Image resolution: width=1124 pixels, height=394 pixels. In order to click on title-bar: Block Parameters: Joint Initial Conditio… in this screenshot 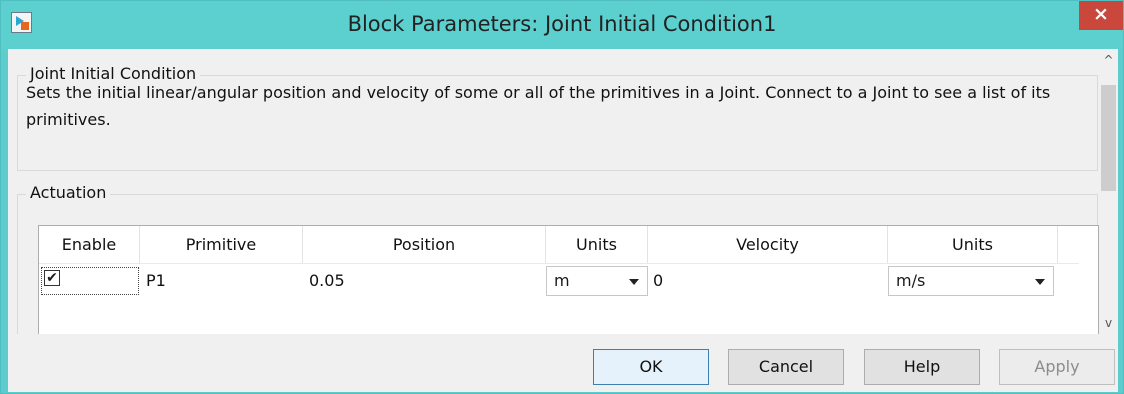, I will do `click(562, 25)`.